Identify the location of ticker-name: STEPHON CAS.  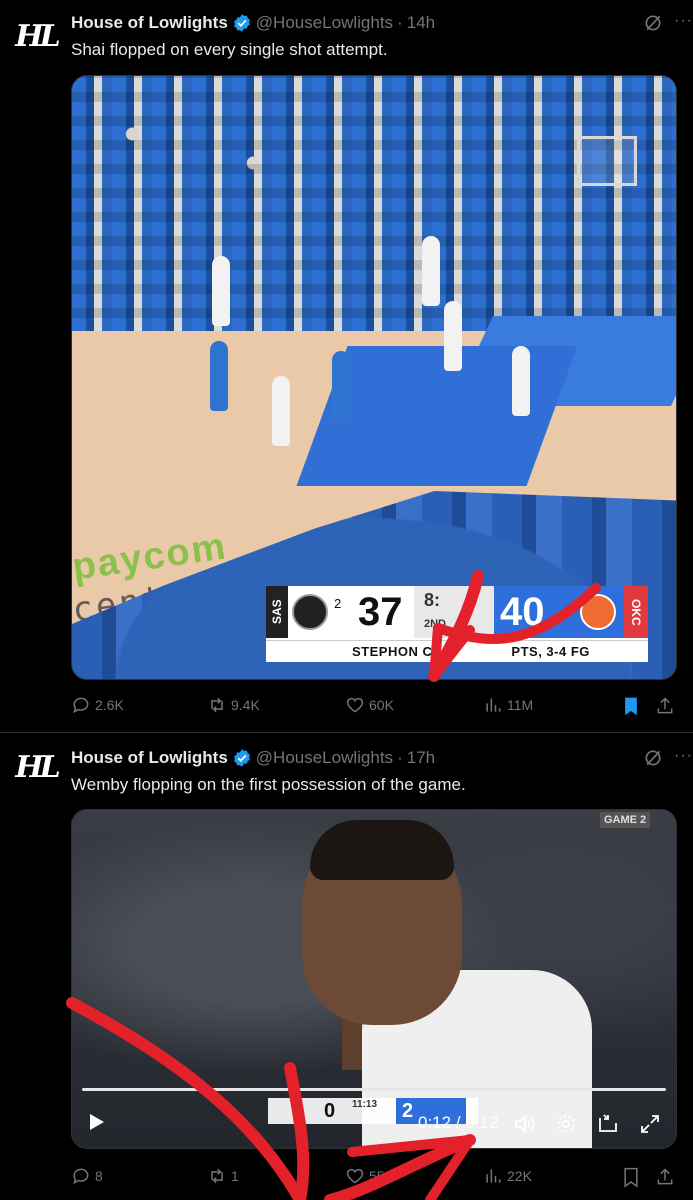
(402, 651).